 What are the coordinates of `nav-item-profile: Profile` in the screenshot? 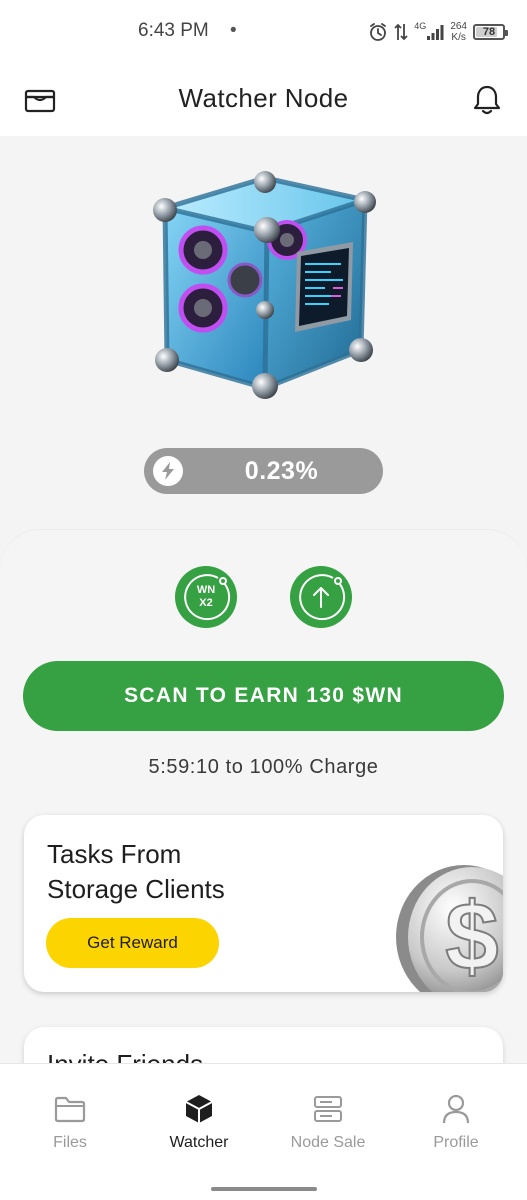 It's located at (456, 1122).